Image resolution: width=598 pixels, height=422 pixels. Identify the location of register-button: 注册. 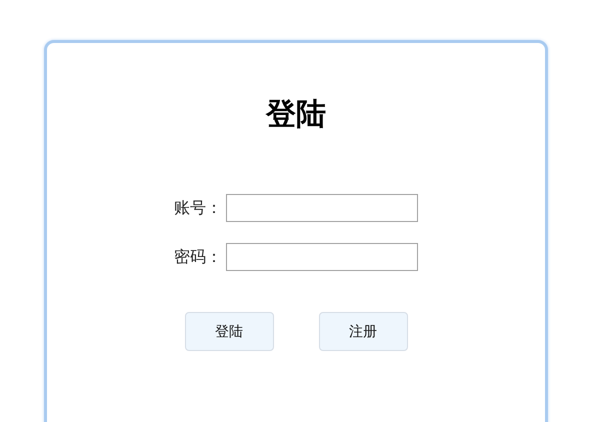
(363, 331).